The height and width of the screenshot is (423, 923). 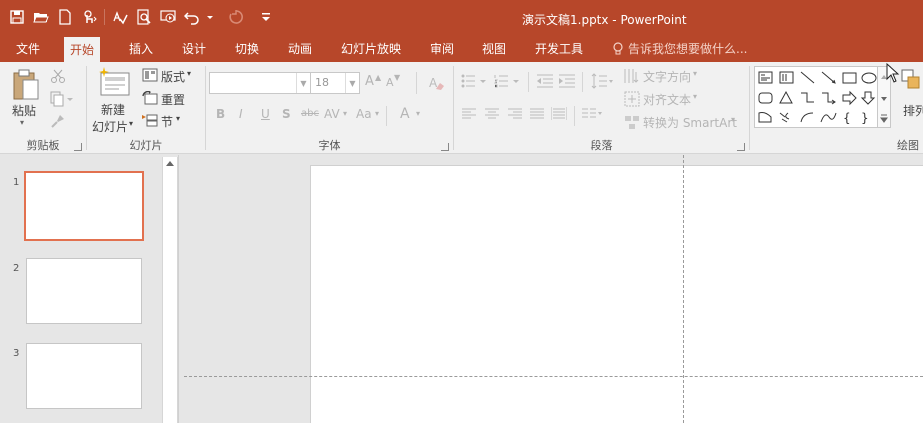 What do you see at coordinates (104, 17) in the screenshot?
I see `toolbar-separator` at bounding box center [104, 17].